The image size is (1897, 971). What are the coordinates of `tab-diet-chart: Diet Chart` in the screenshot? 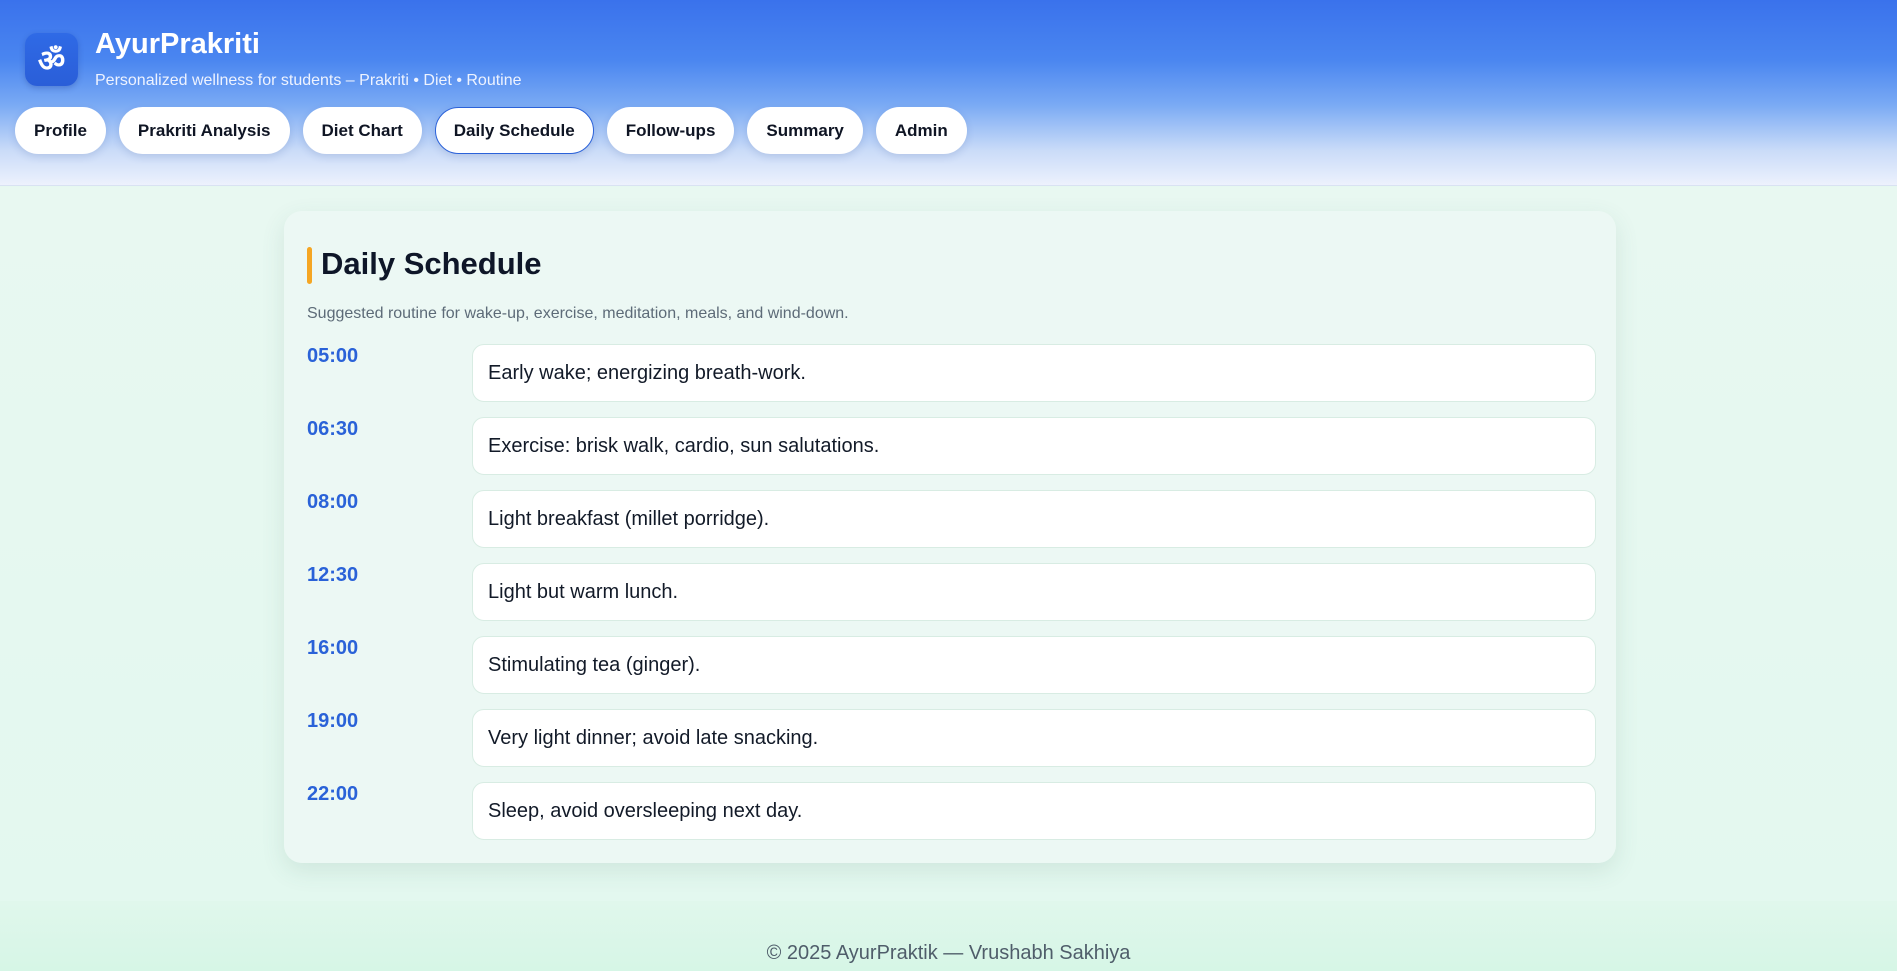 It's located at (362, 130).